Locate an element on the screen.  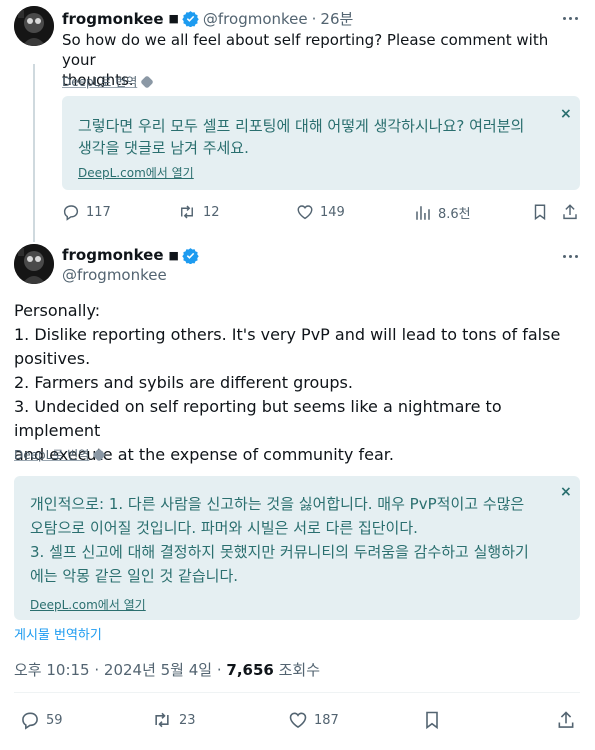
views-label: 조회수 is located at coordinates (297, 670).